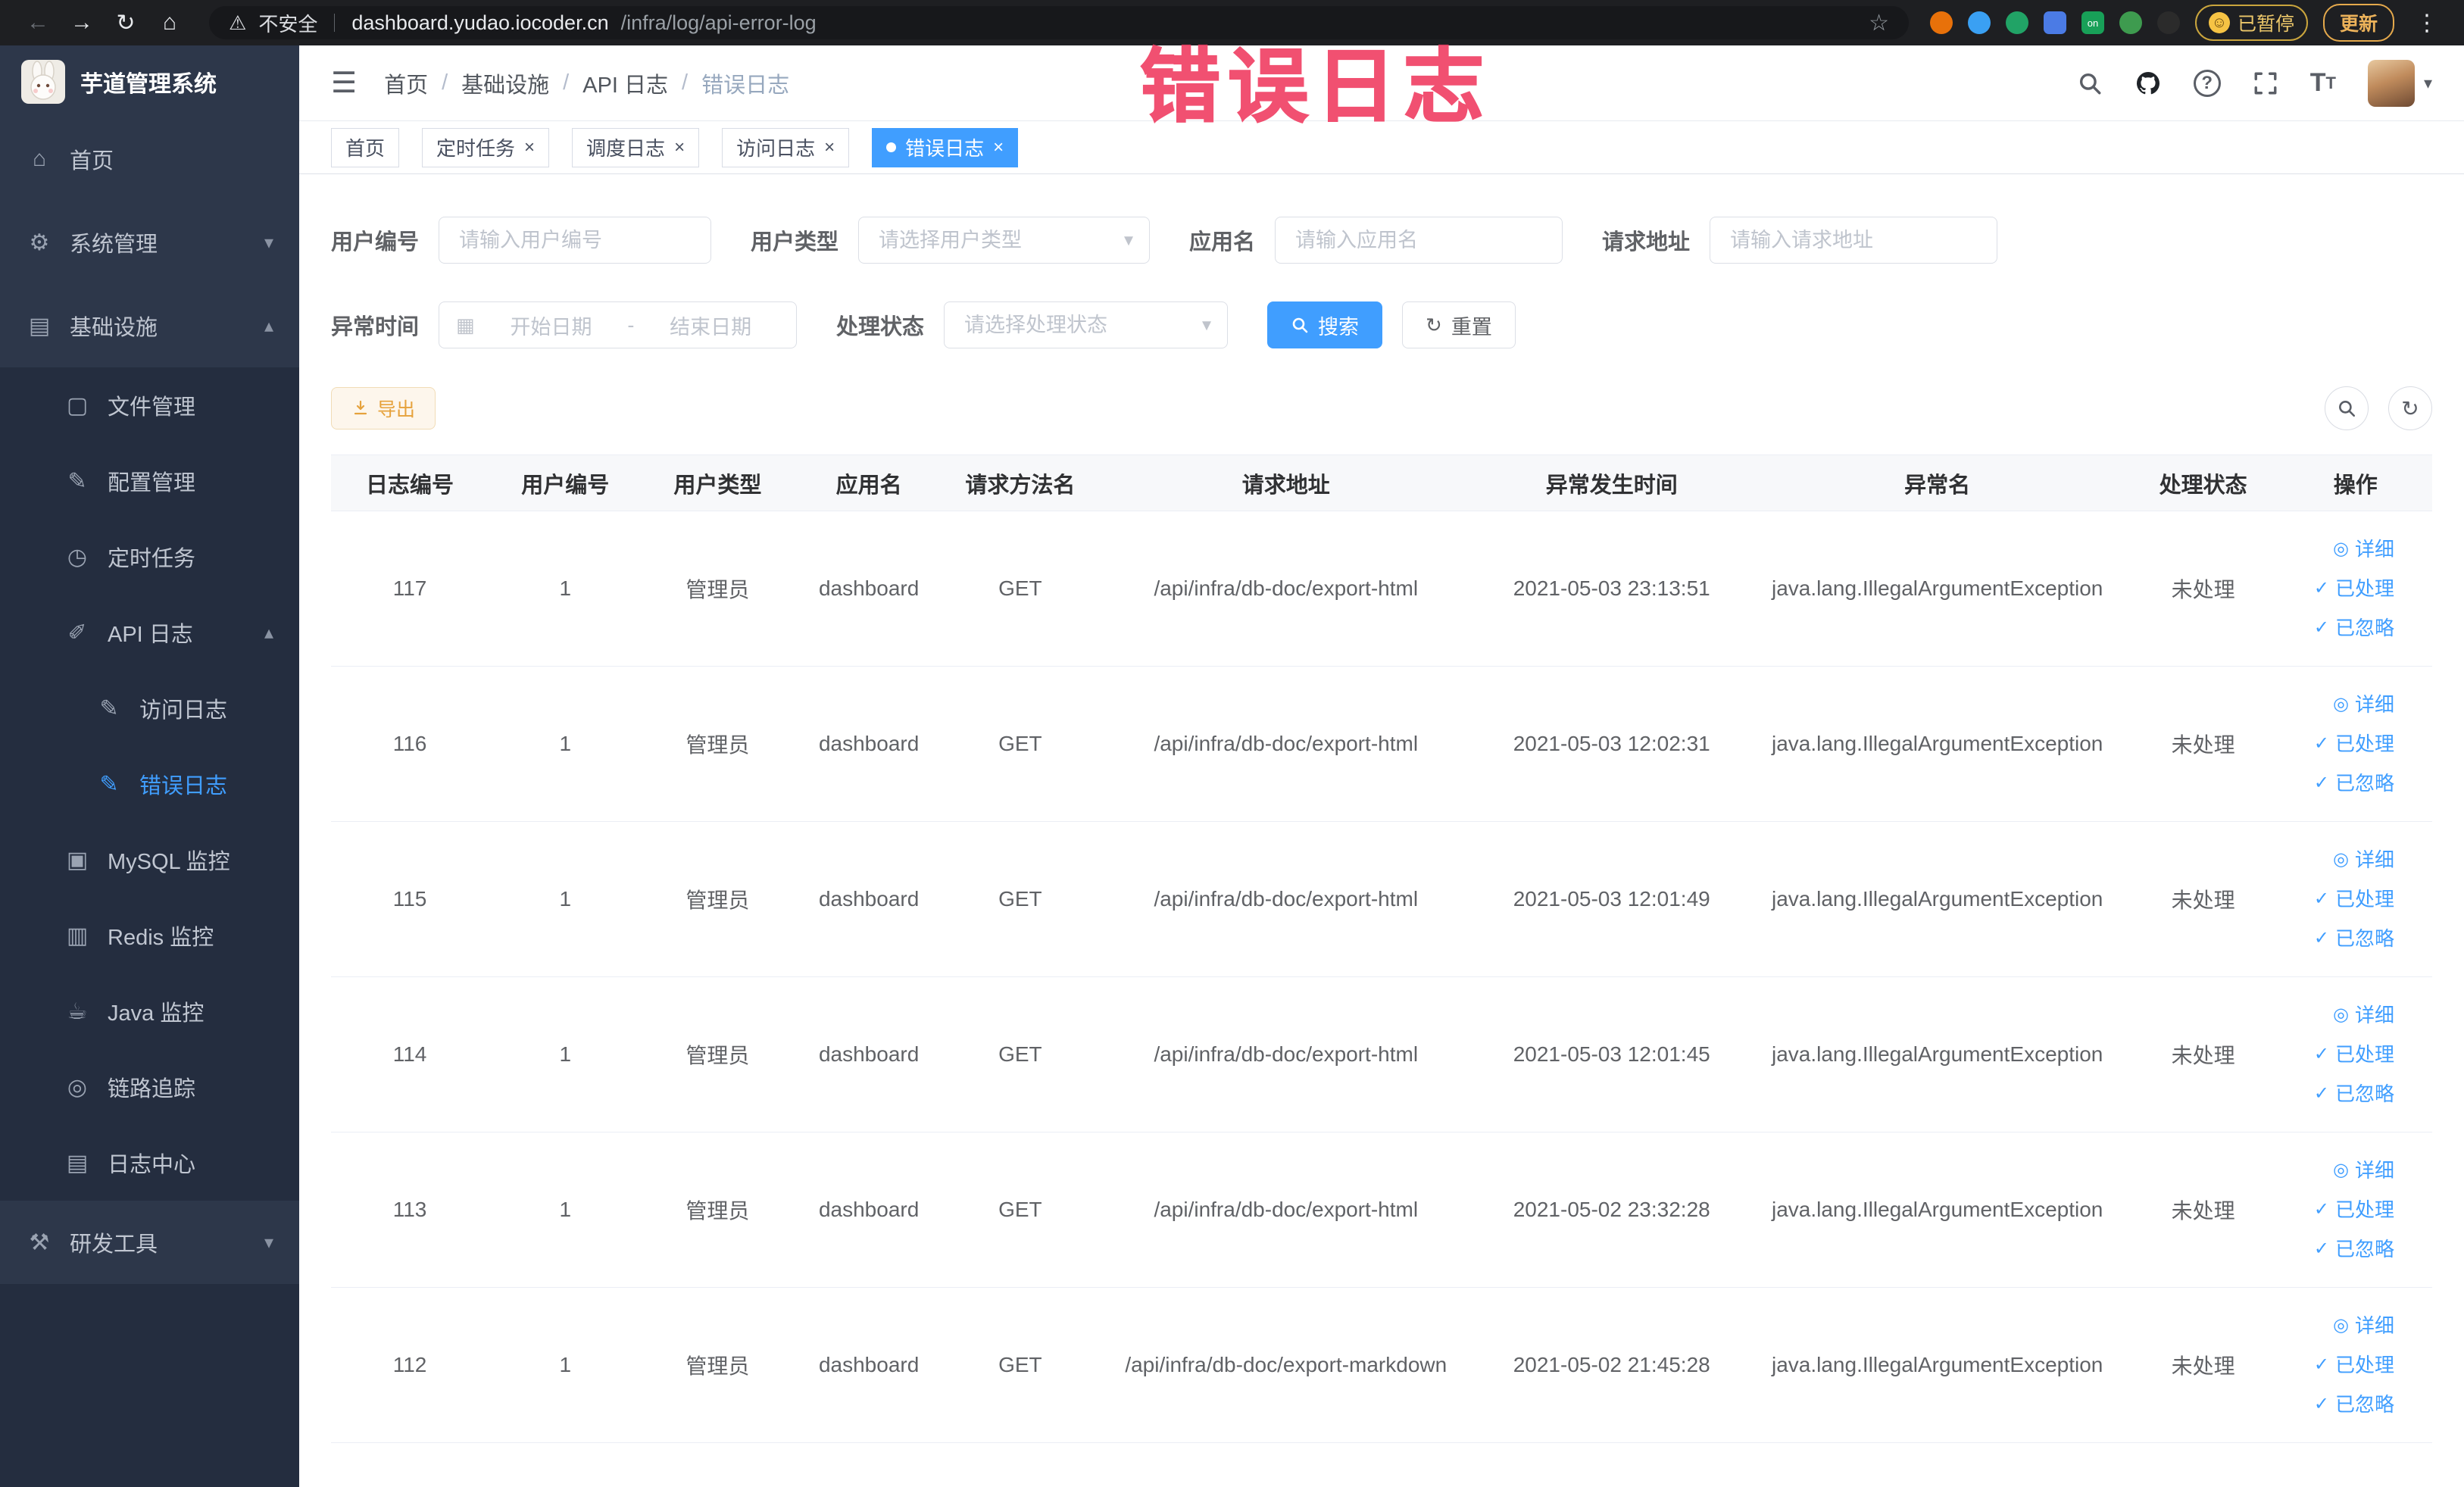 The image size is (2464, 1487). Describe the element at coordinates (169, 23) in the screenshot. I see `browser-home-icon: ⌂` at that location.